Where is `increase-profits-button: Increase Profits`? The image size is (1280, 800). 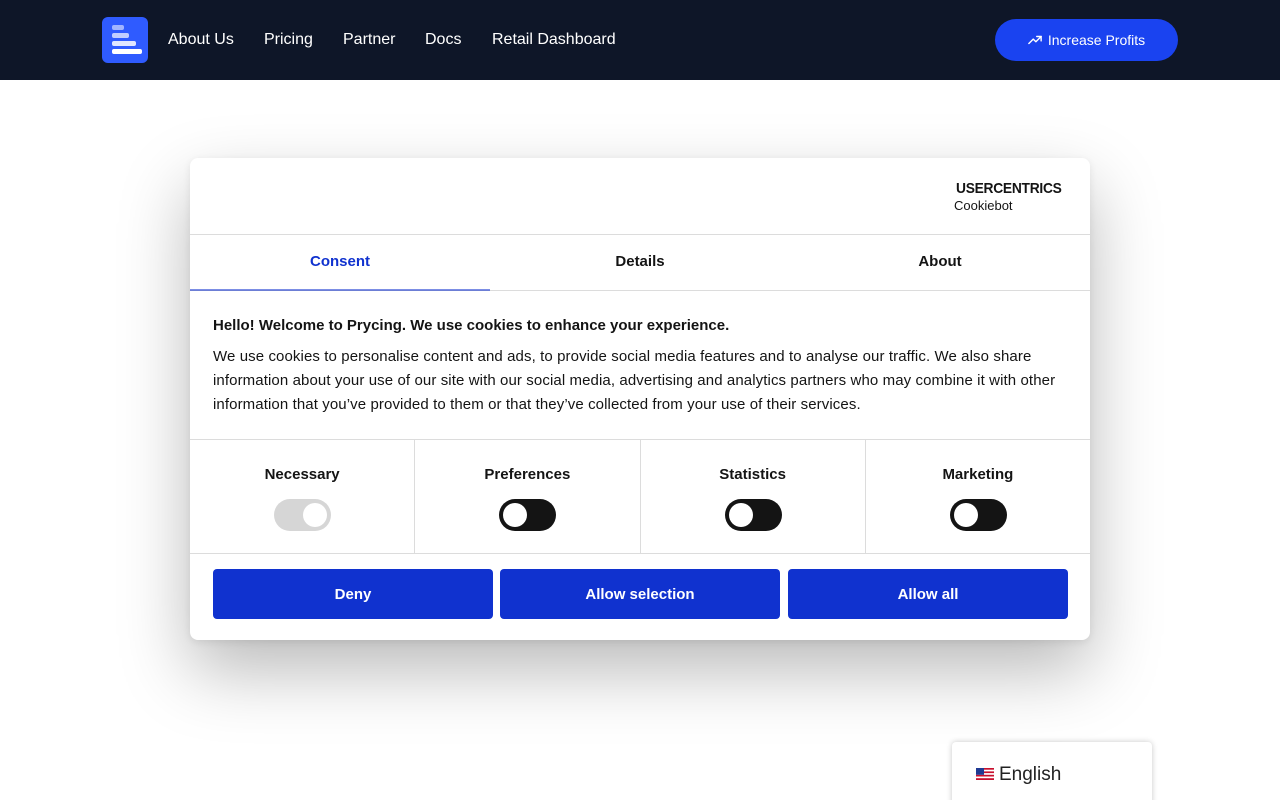 increase-profits-button: Increase Profits is located at coordinates (1086, 40).